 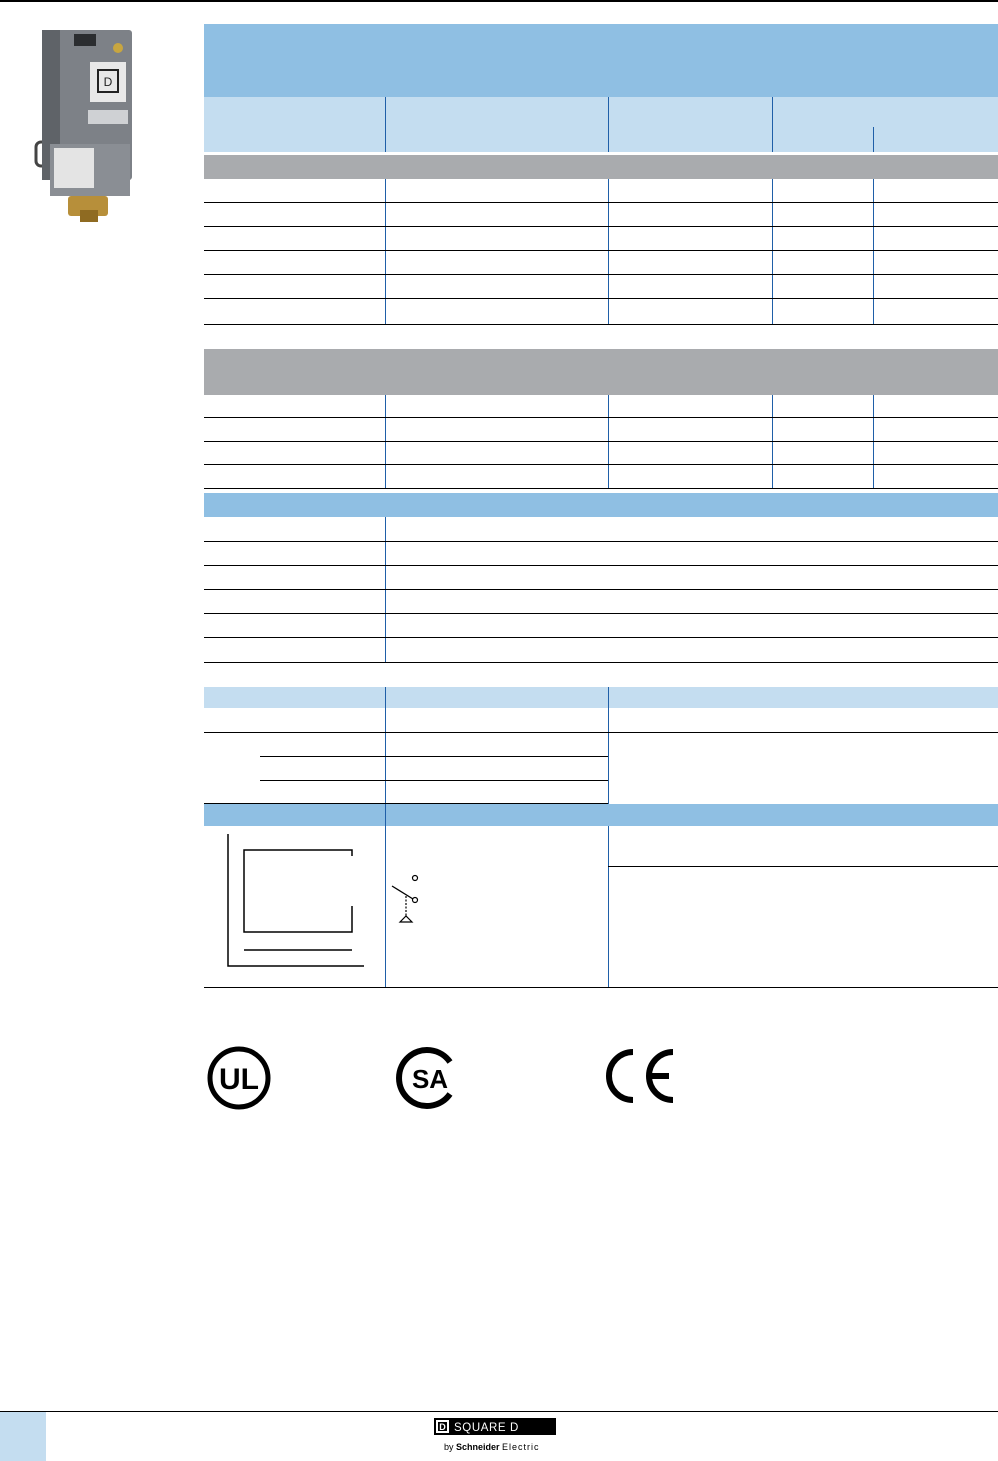 What do you see at coordinates (442, 1427) in the screenshot?
I see `logo-box-letter: D` at bounding box center [442, 1427].